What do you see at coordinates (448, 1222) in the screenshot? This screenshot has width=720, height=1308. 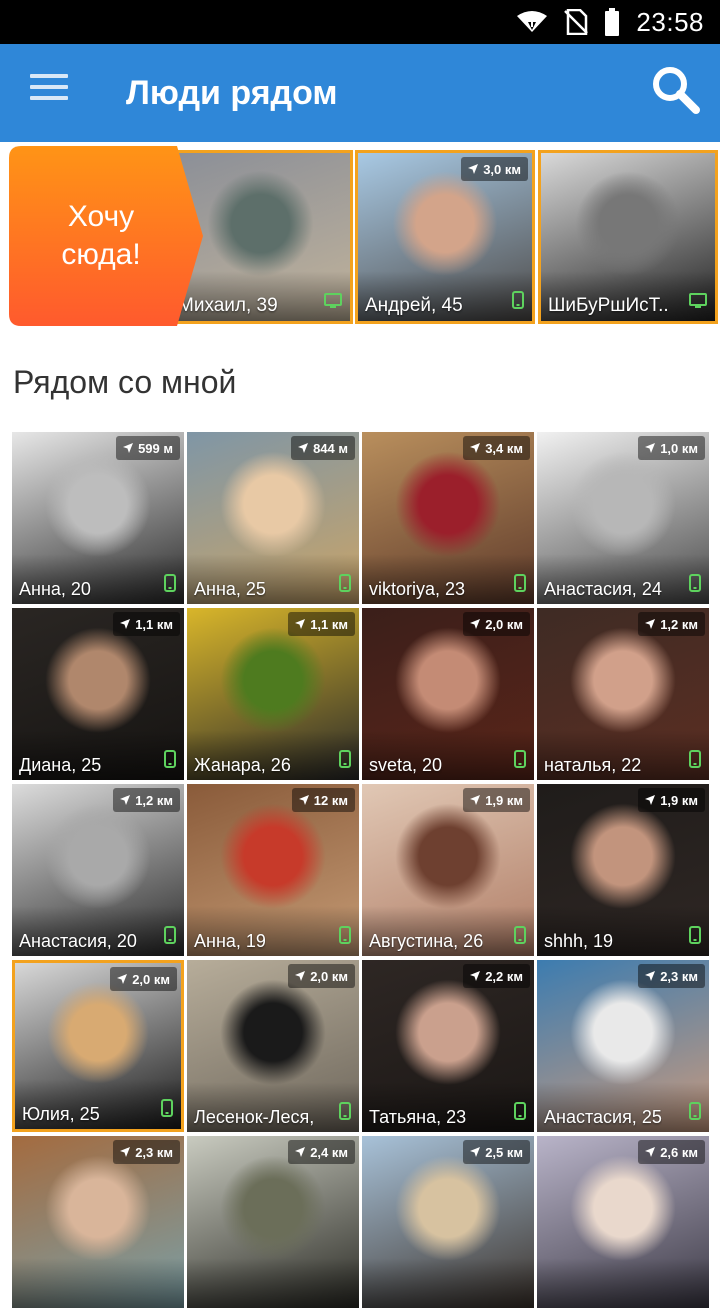 I see `nearby-profile-card: 2,5 км` at bounding box center [448, 1222].